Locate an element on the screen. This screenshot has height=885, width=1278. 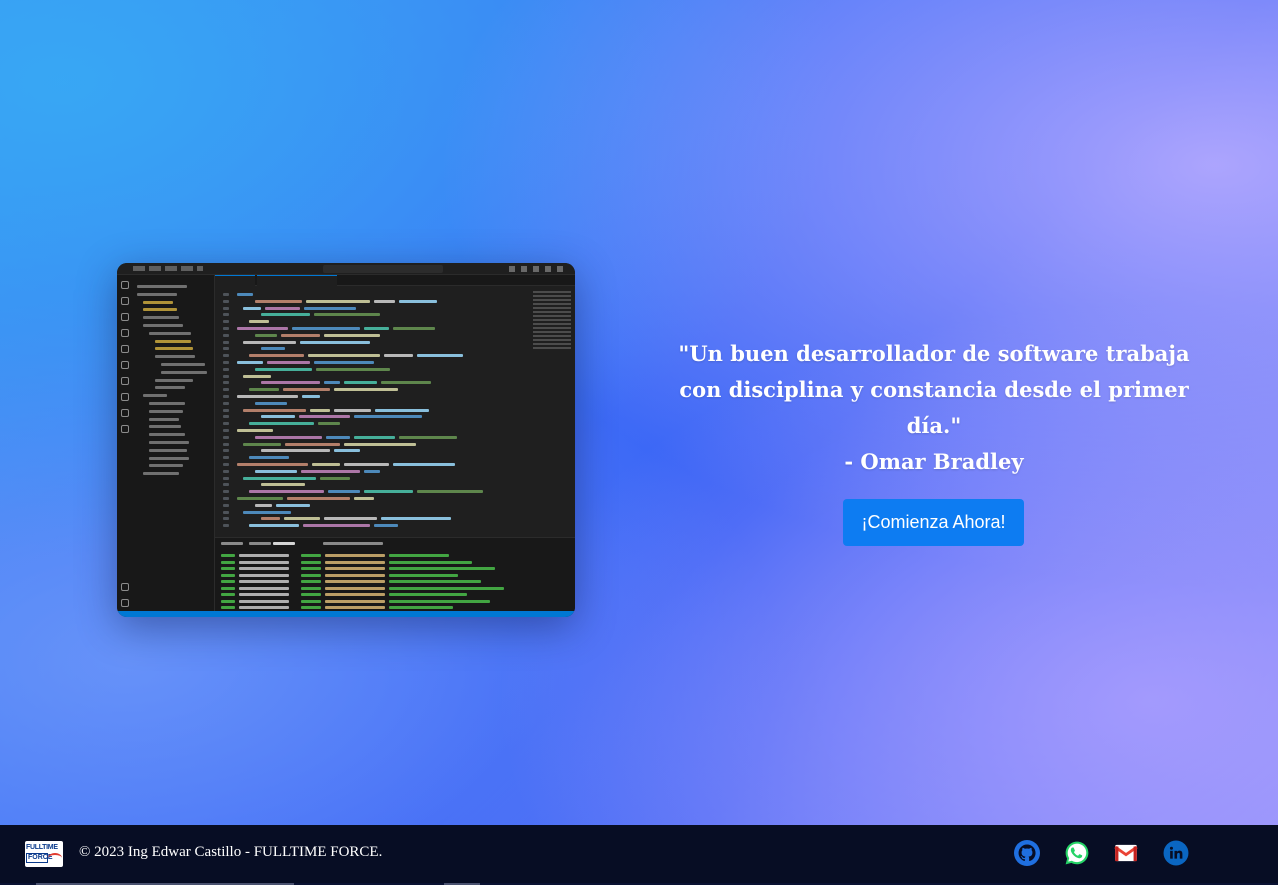
logo-text-bottom: FORCE is located at coordinates (39, 858).